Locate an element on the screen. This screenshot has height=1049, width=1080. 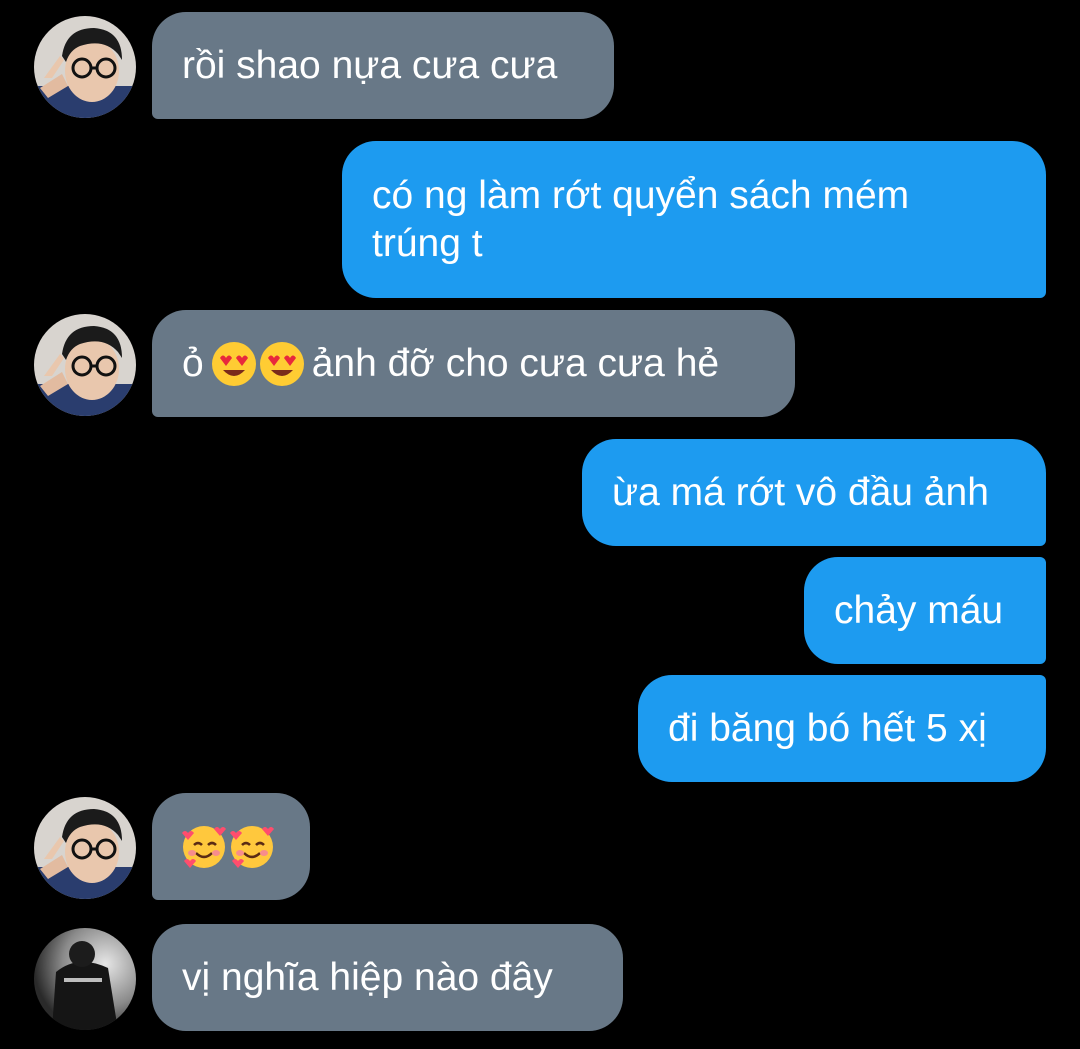
message-text: chảy máu is located at coordinates (919, 610).